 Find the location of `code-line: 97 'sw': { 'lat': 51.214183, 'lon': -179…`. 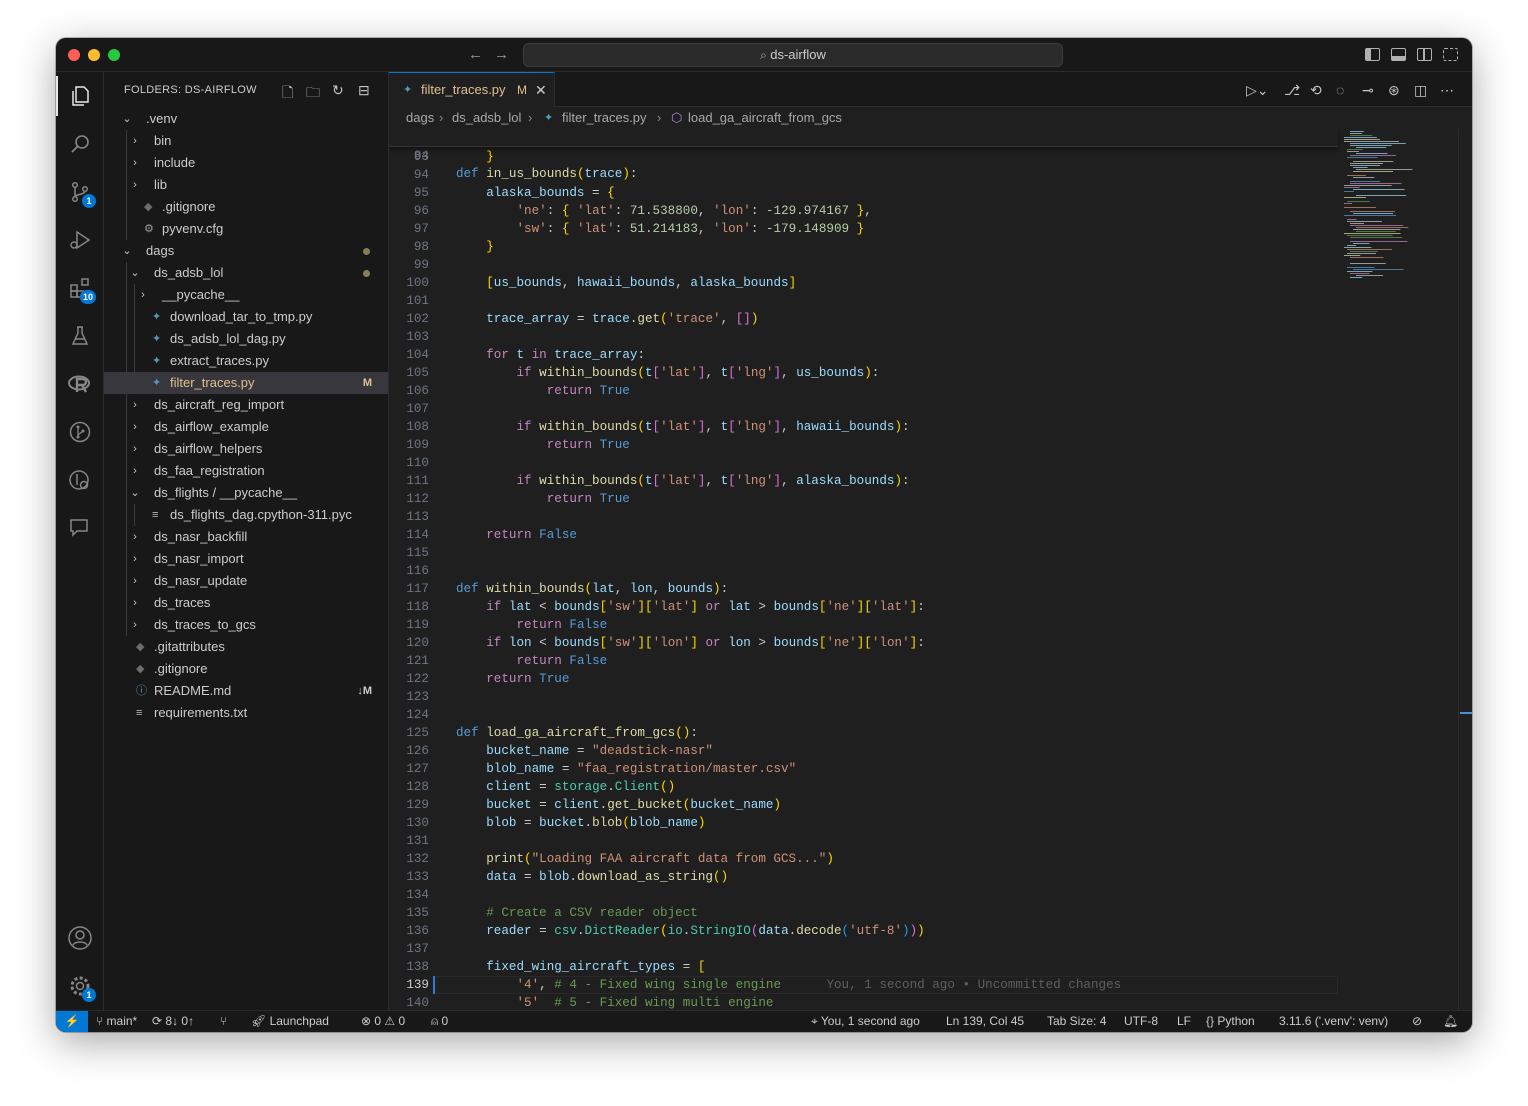

code-line: 97 'sw': { 'lat': 51.214183, 'lon': -179… is located at coordinates (863, 229).